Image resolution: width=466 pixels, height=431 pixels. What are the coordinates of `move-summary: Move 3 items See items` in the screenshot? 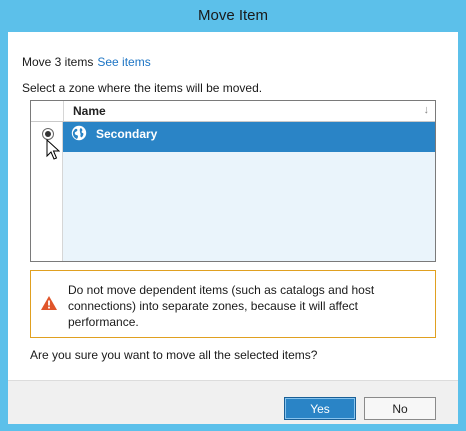 It's located at (86, 62).